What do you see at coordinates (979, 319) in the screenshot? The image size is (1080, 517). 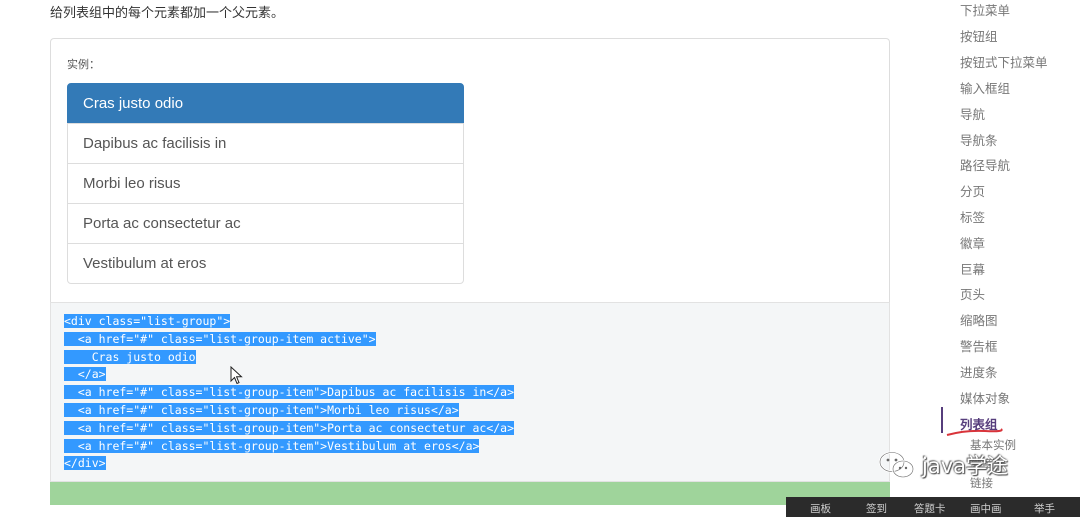 I see `sidebar-item: 缩略图` at bounding box center [979, 319].